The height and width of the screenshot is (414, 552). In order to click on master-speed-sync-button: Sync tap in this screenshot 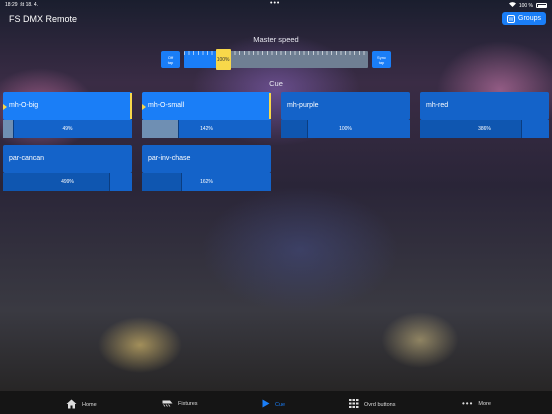, I will do `click(381, 59)`.